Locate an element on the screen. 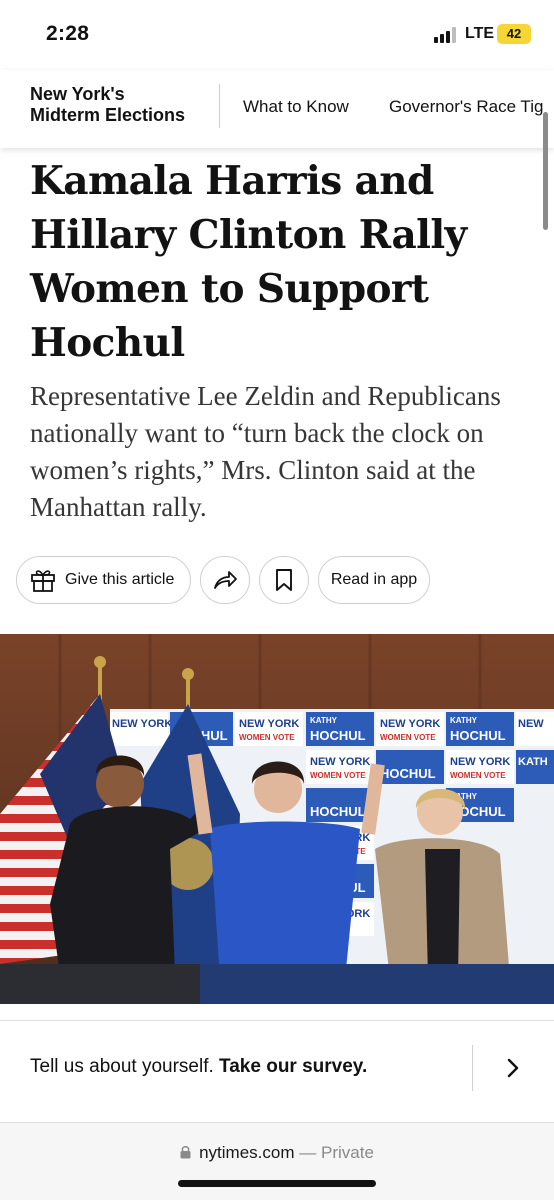 The image size is (554, 1200). chevron-right-icon is located at coordinates (513, 1068).